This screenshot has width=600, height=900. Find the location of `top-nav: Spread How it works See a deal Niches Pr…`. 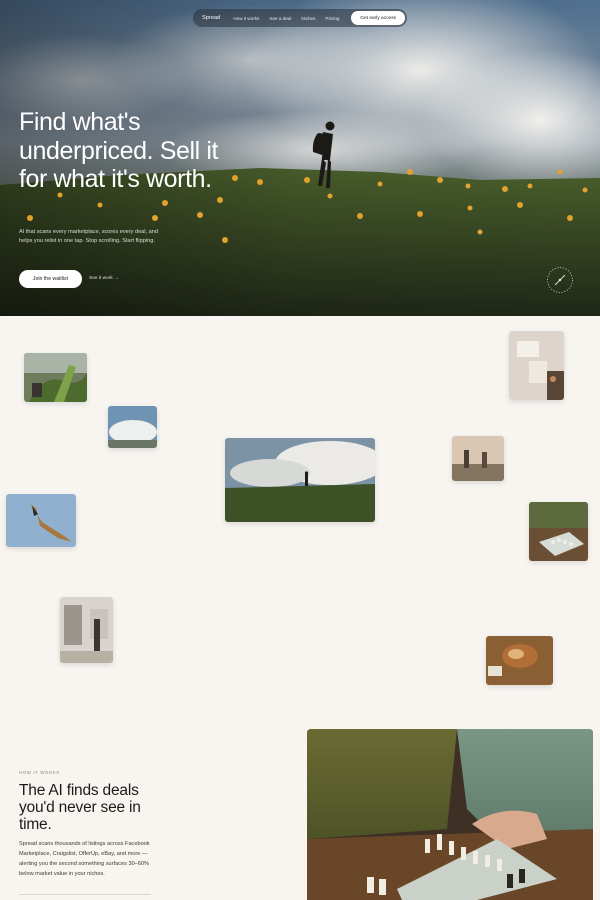

top-nav: Spread How it works See a deal Niches Pr… is located at coordinates (300, 18).